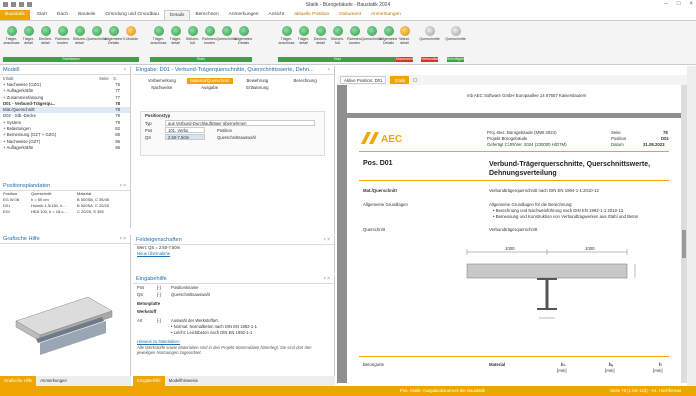  I want to click on ribbon-button-2: Decken-detail, so click(45, 40).